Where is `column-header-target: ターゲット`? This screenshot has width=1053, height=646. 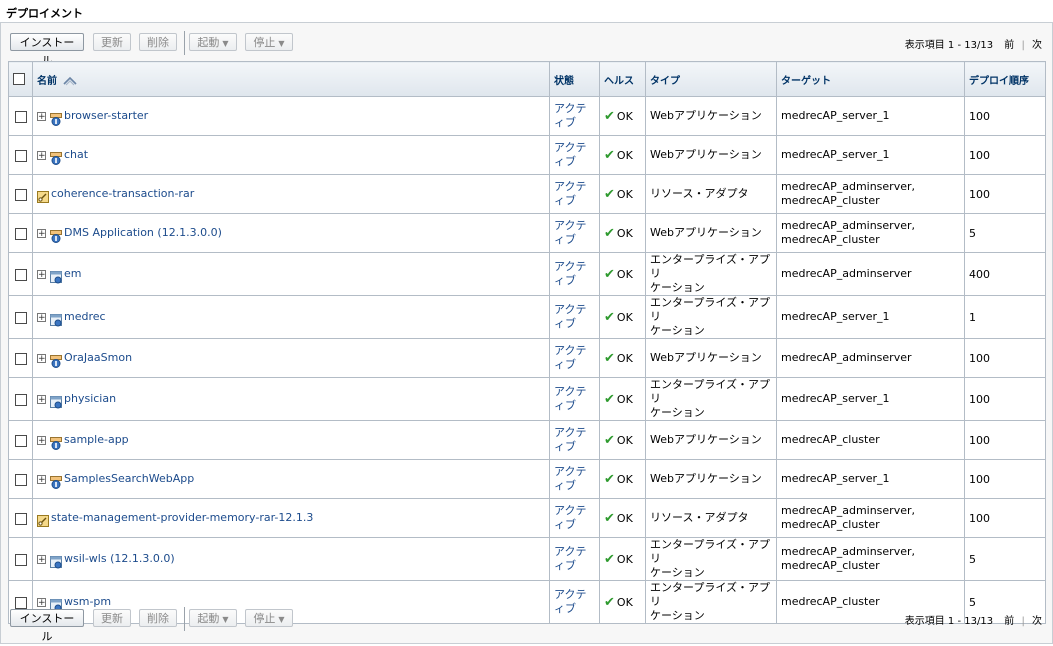
column-header-target: ターゲット is located at coordinates (870, 79).